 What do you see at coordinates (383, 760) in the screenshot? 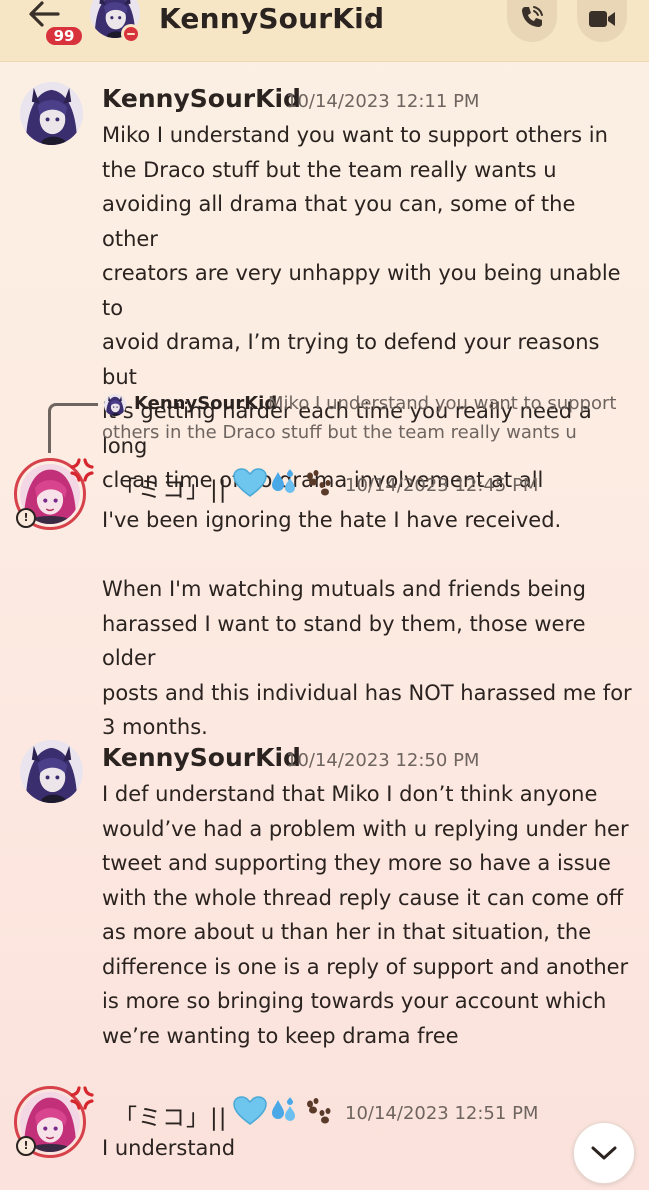
I see `message-timestamp: 10/14/2023 12:50 PM` at bounding box center [383, 760].